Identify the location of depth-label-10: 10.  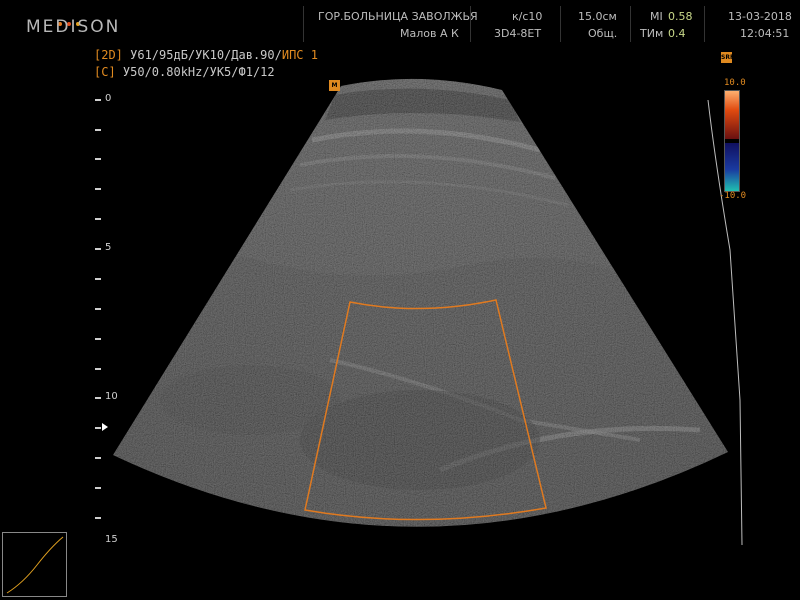
(111, 396).